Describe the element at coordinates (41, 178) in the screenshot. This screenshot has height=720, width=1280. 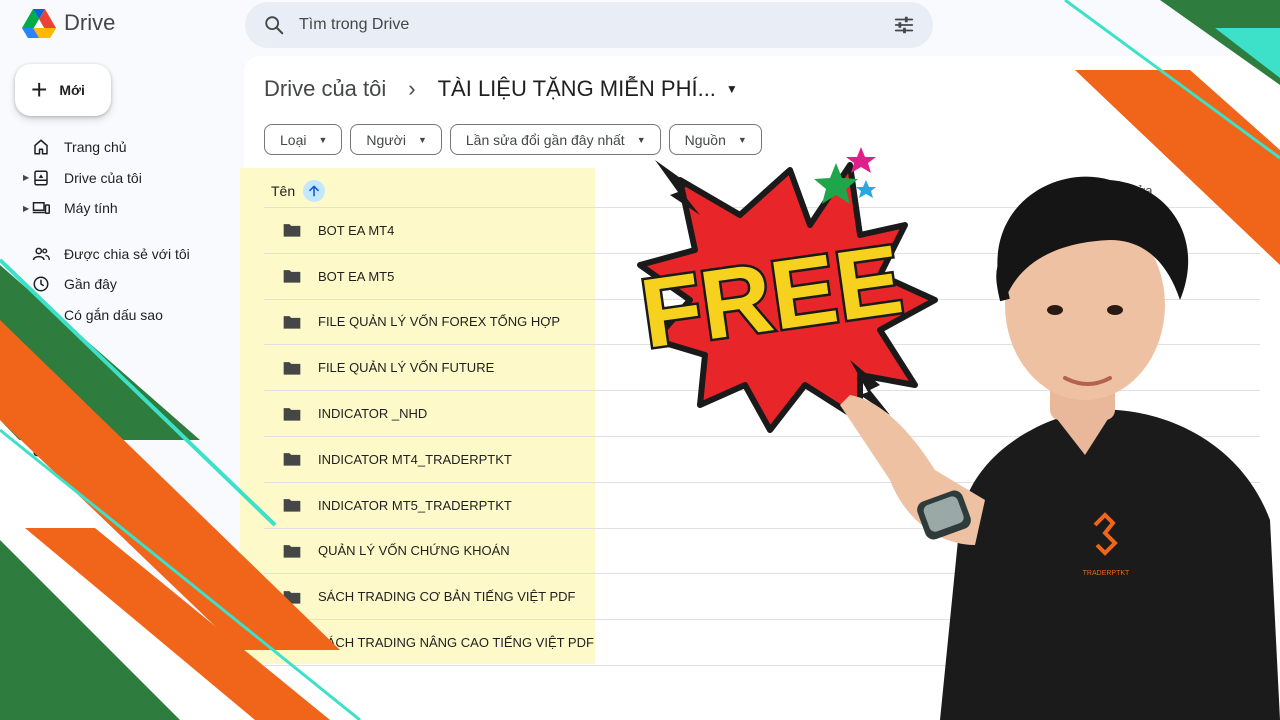
I see `drive-icon` at that location.